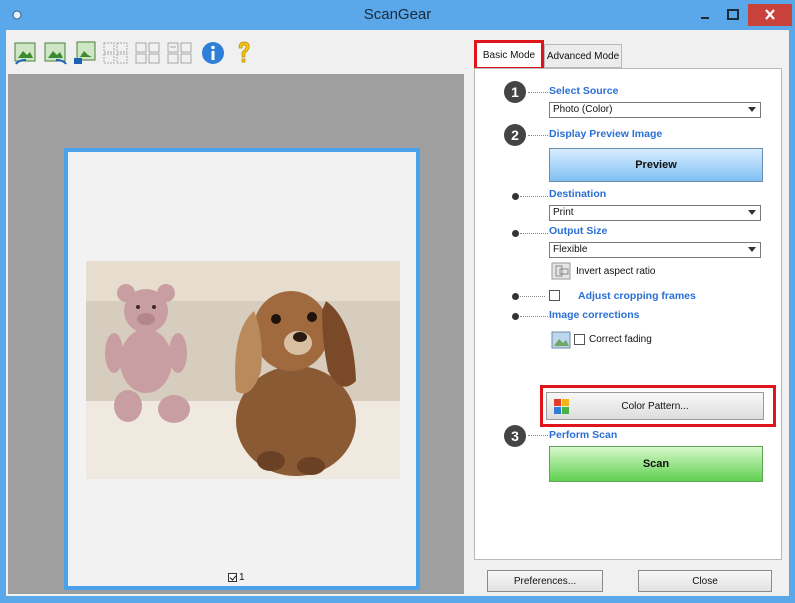 The width and height of the screenshot is (795, 603). Describe the element at coordinates (116, 53) in the screenshot. I see `thumbnail-view-icon` at that location.